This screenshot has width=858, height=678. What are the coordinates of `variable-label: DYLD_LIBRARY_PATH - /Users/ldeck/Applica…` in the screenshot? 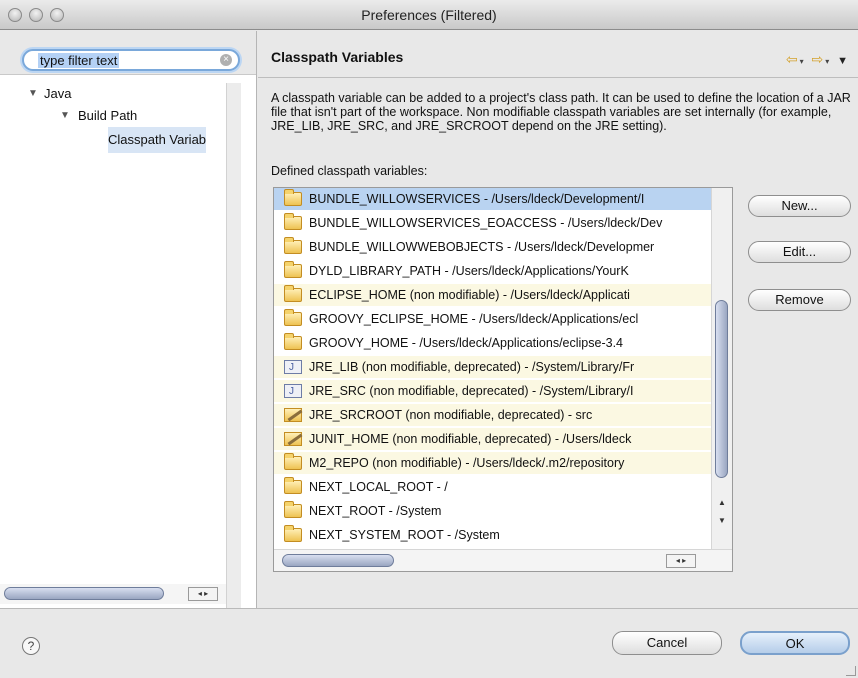 It's located at (469, 271).